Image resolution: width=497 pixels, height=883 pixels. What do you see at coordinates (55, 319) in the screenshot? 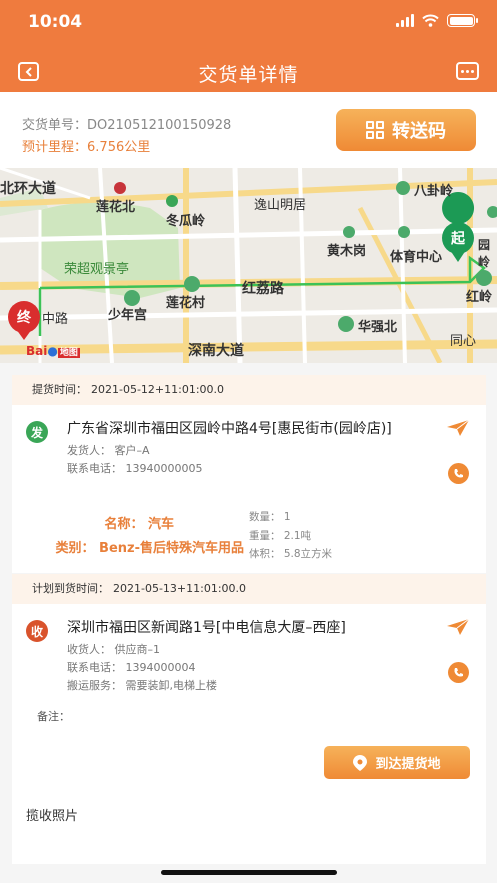
I see `map-label: 中路` at bounding box center [55, 319].